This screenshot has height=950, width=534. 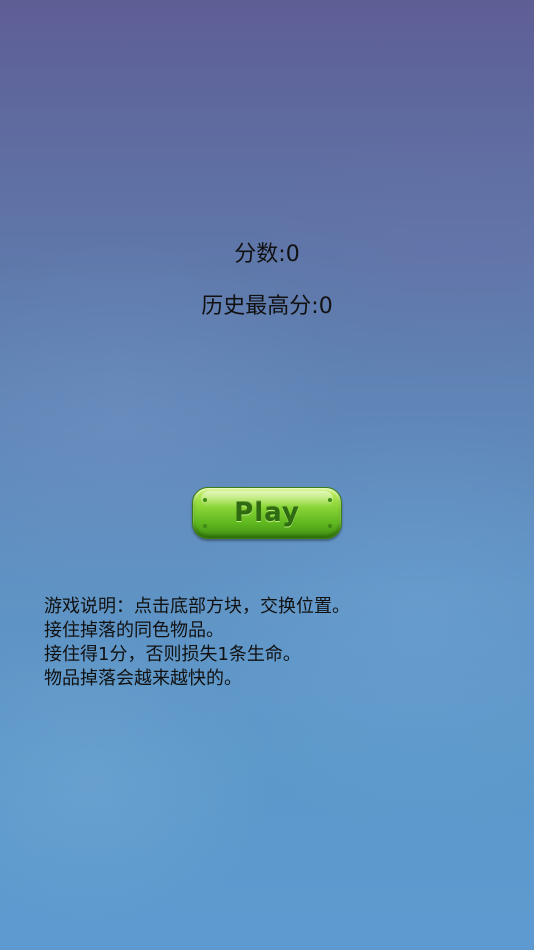 I want to click on high-score: 历史最高分:0, so click(x=267, y=306).